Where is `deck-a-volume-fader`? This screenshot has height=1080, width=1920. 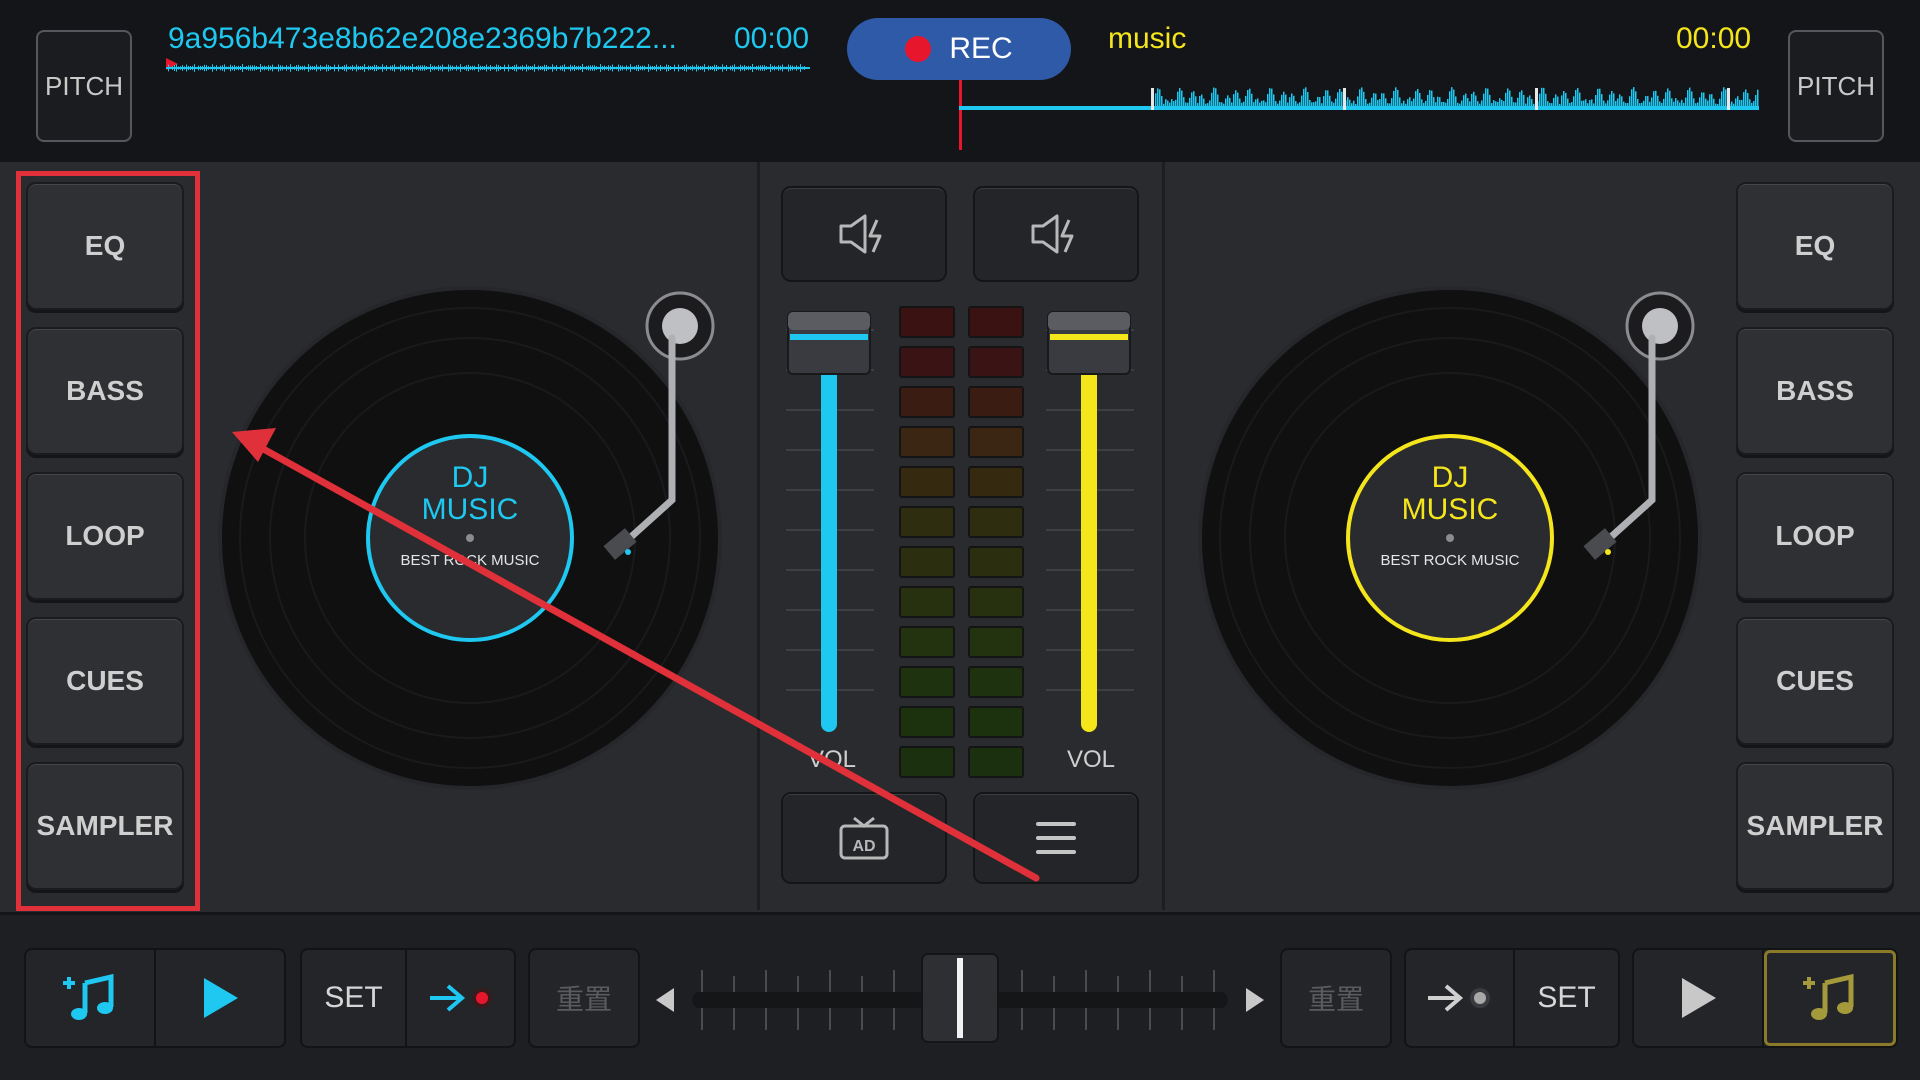 deck-a-volume-fader is located at coordinates (830, 520).